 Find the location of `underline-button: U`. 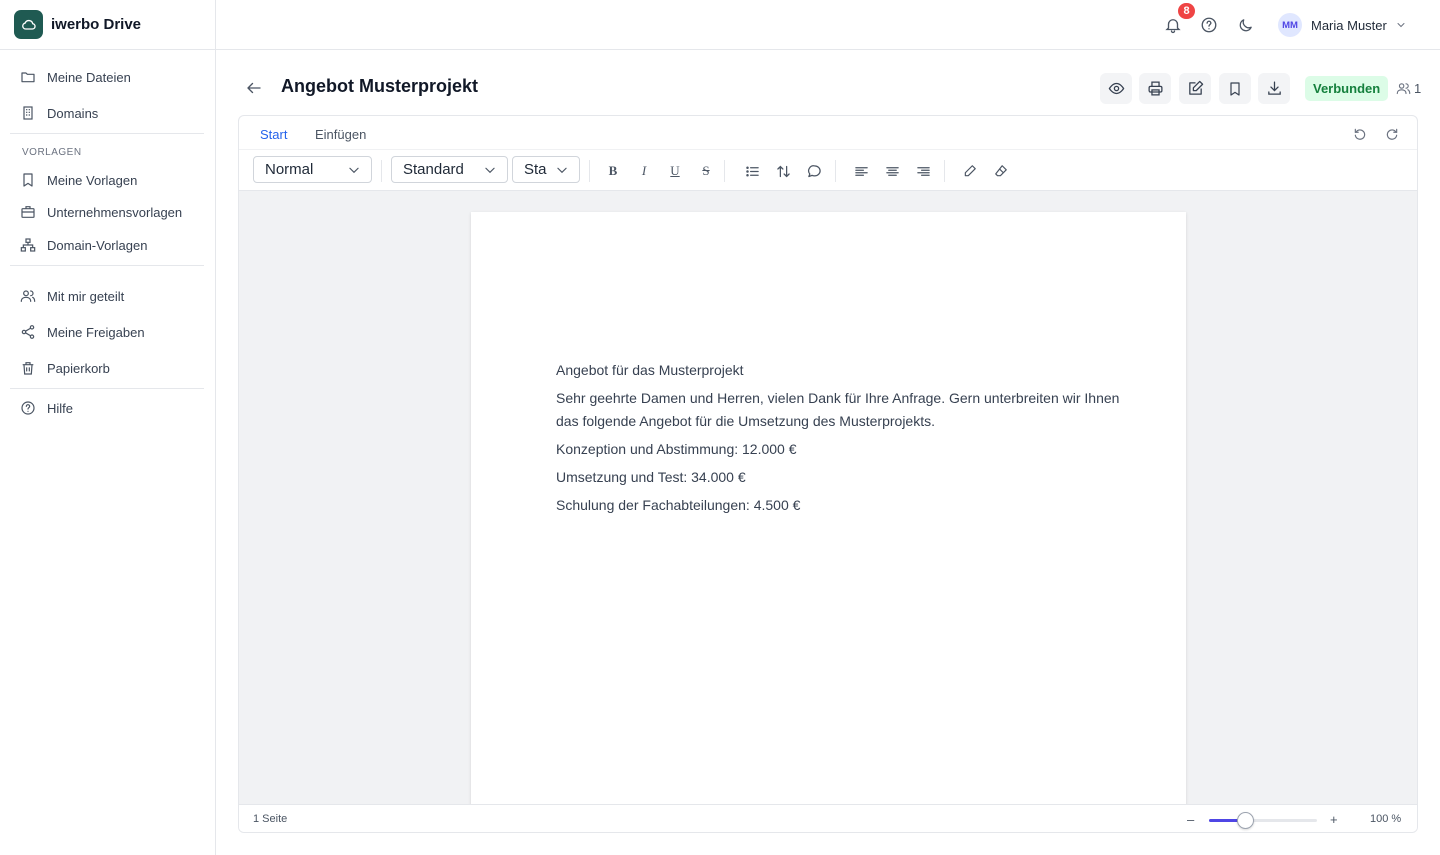

underline-button: U is located at coordinates (675, 171).